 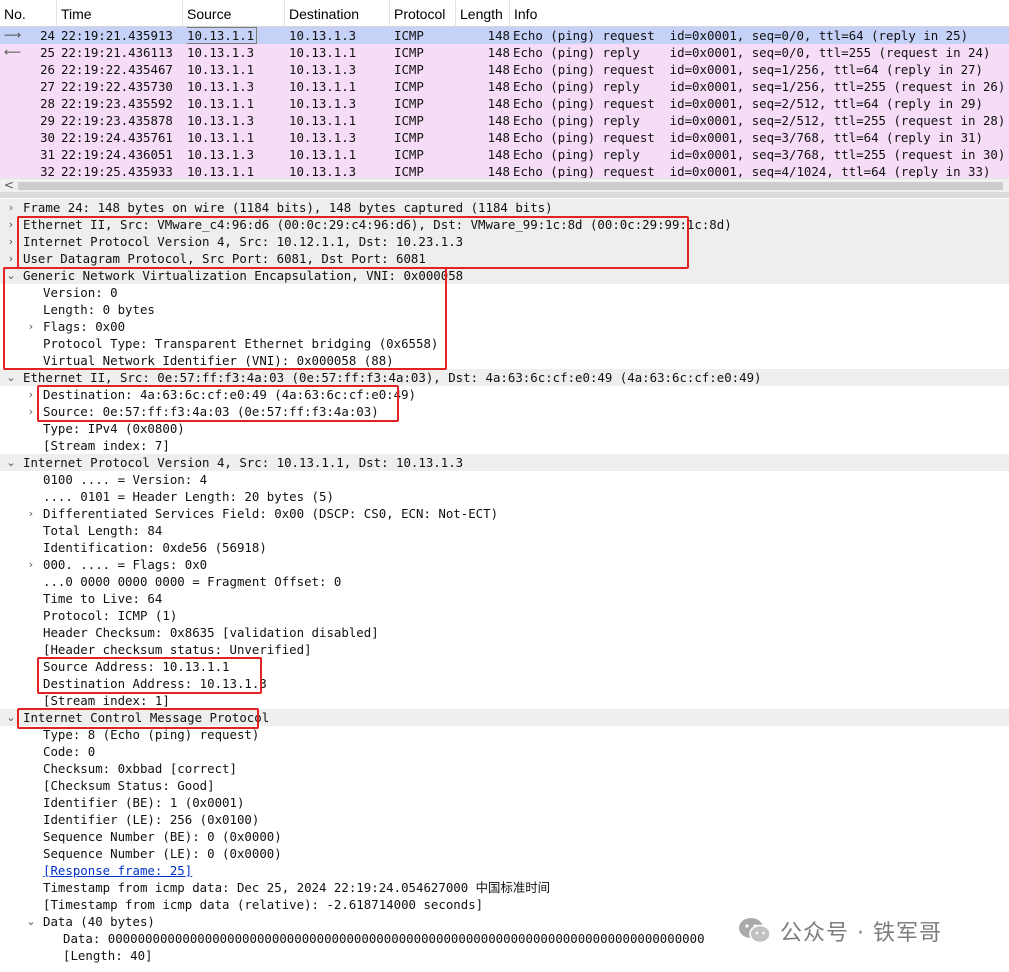 What do you see at coordinates (504, 700) in the screenshot?
I see `tree-field-row: [Stream index: 1]` at bounding box center [504, 700].